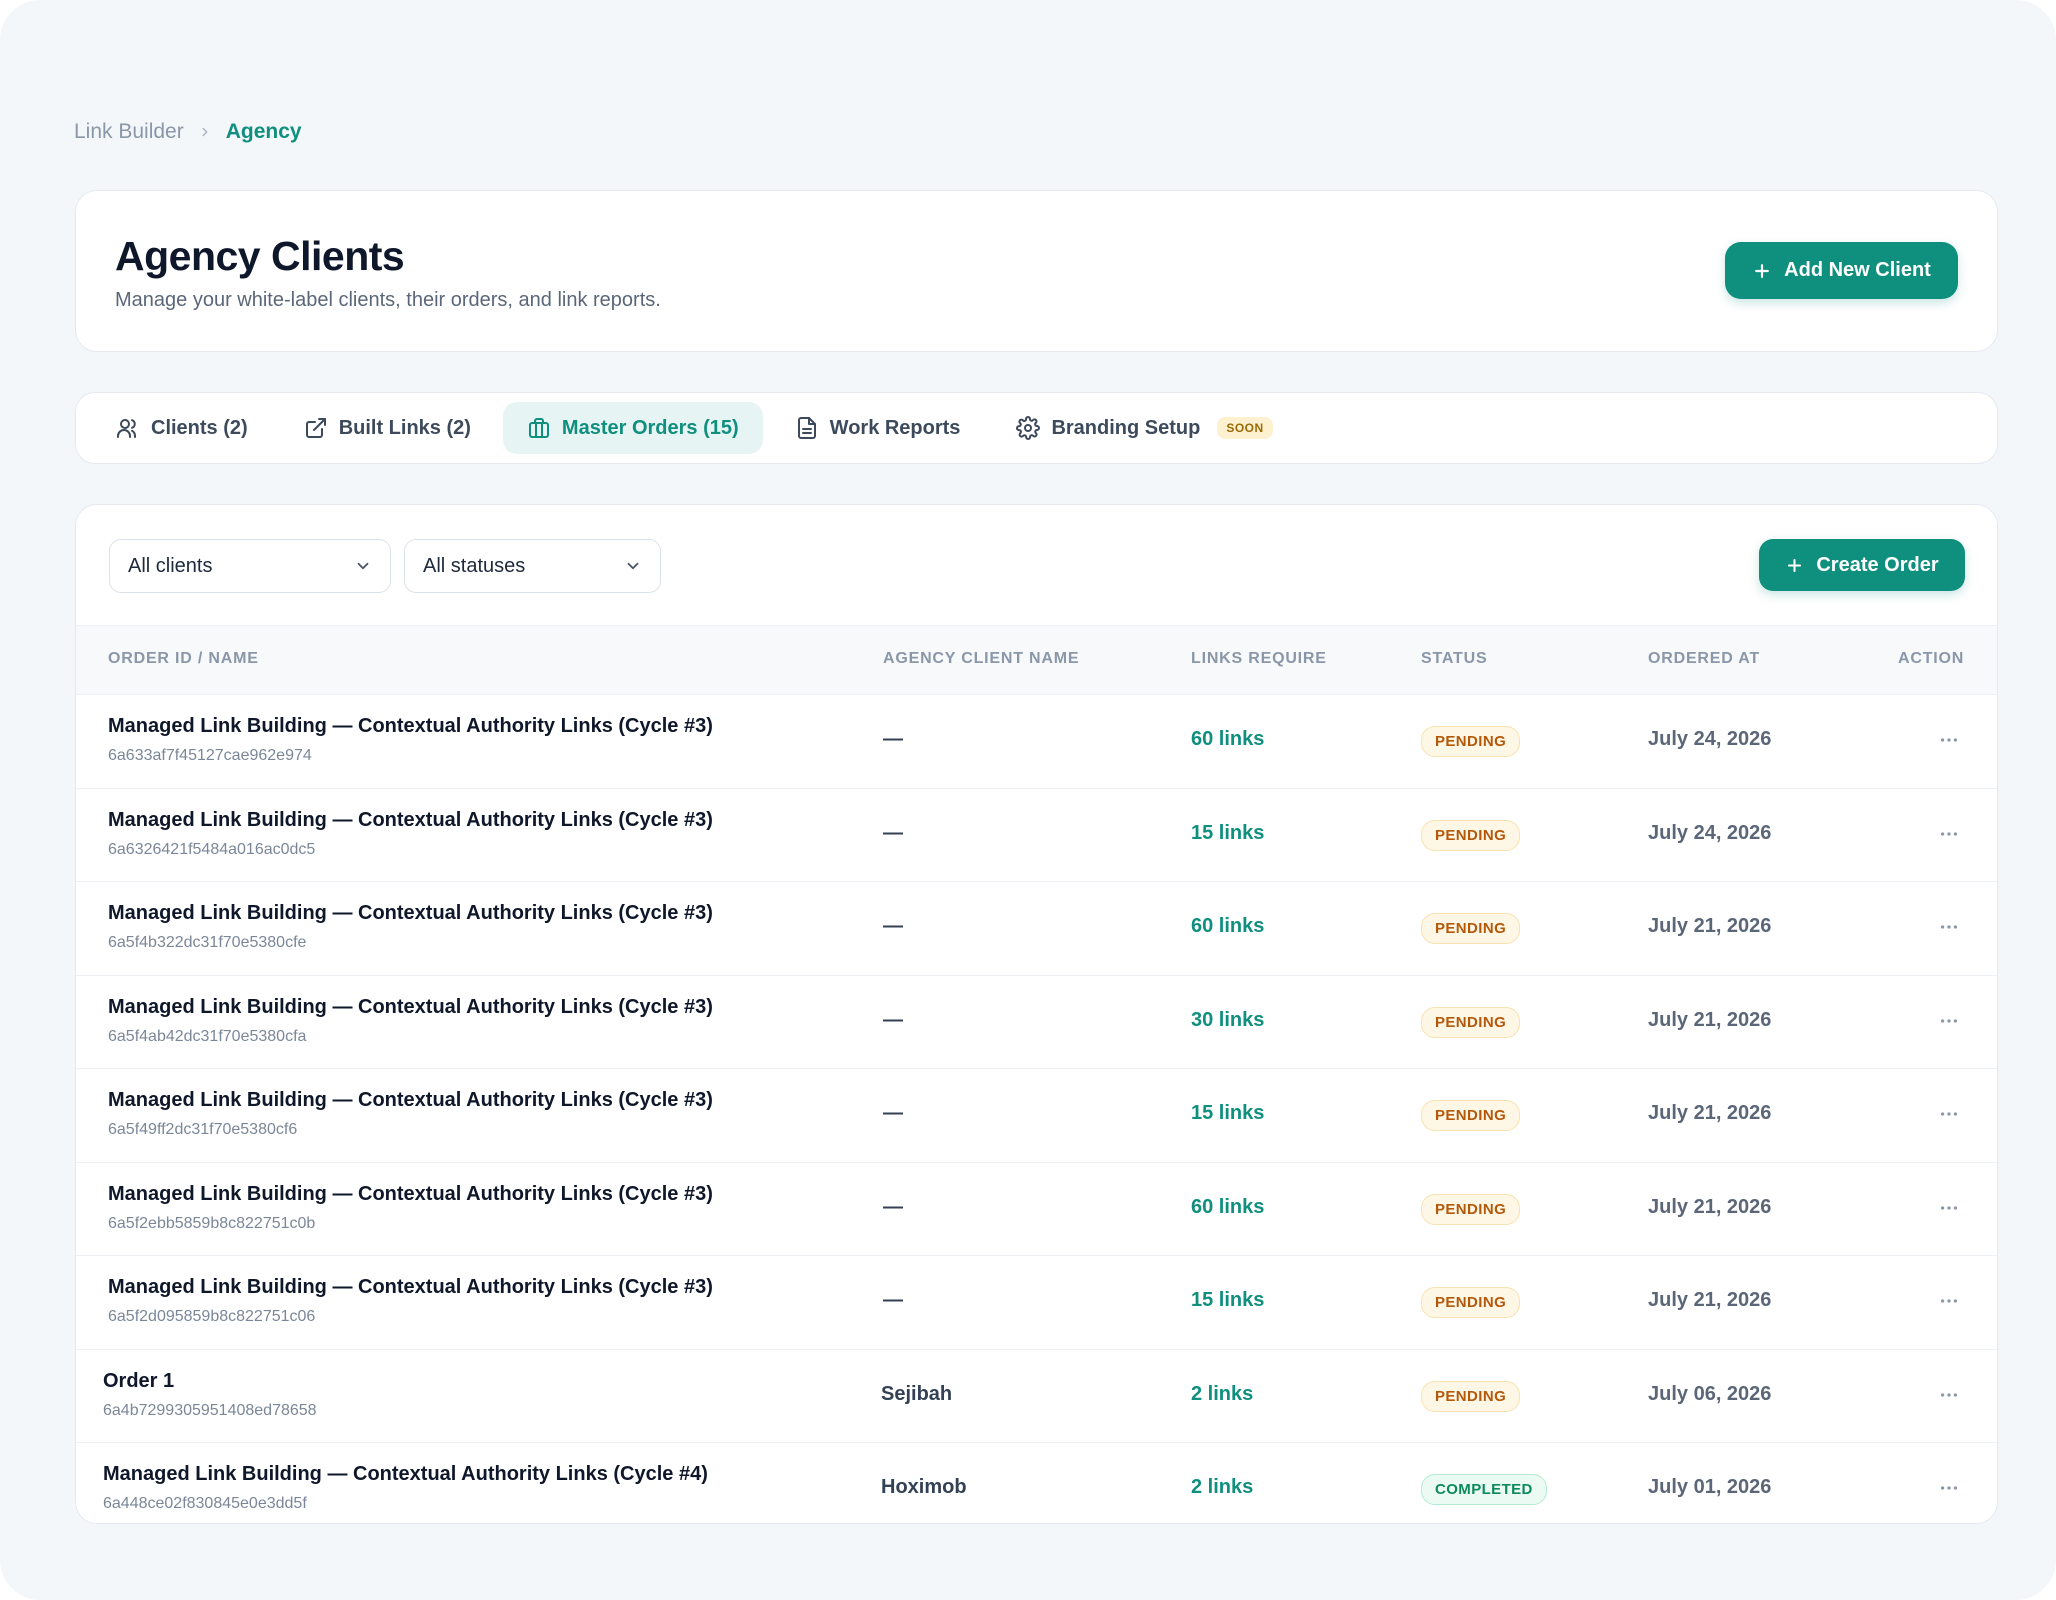  I want to click on tab-built-links-label: Built Links (2), so click(404, 427).